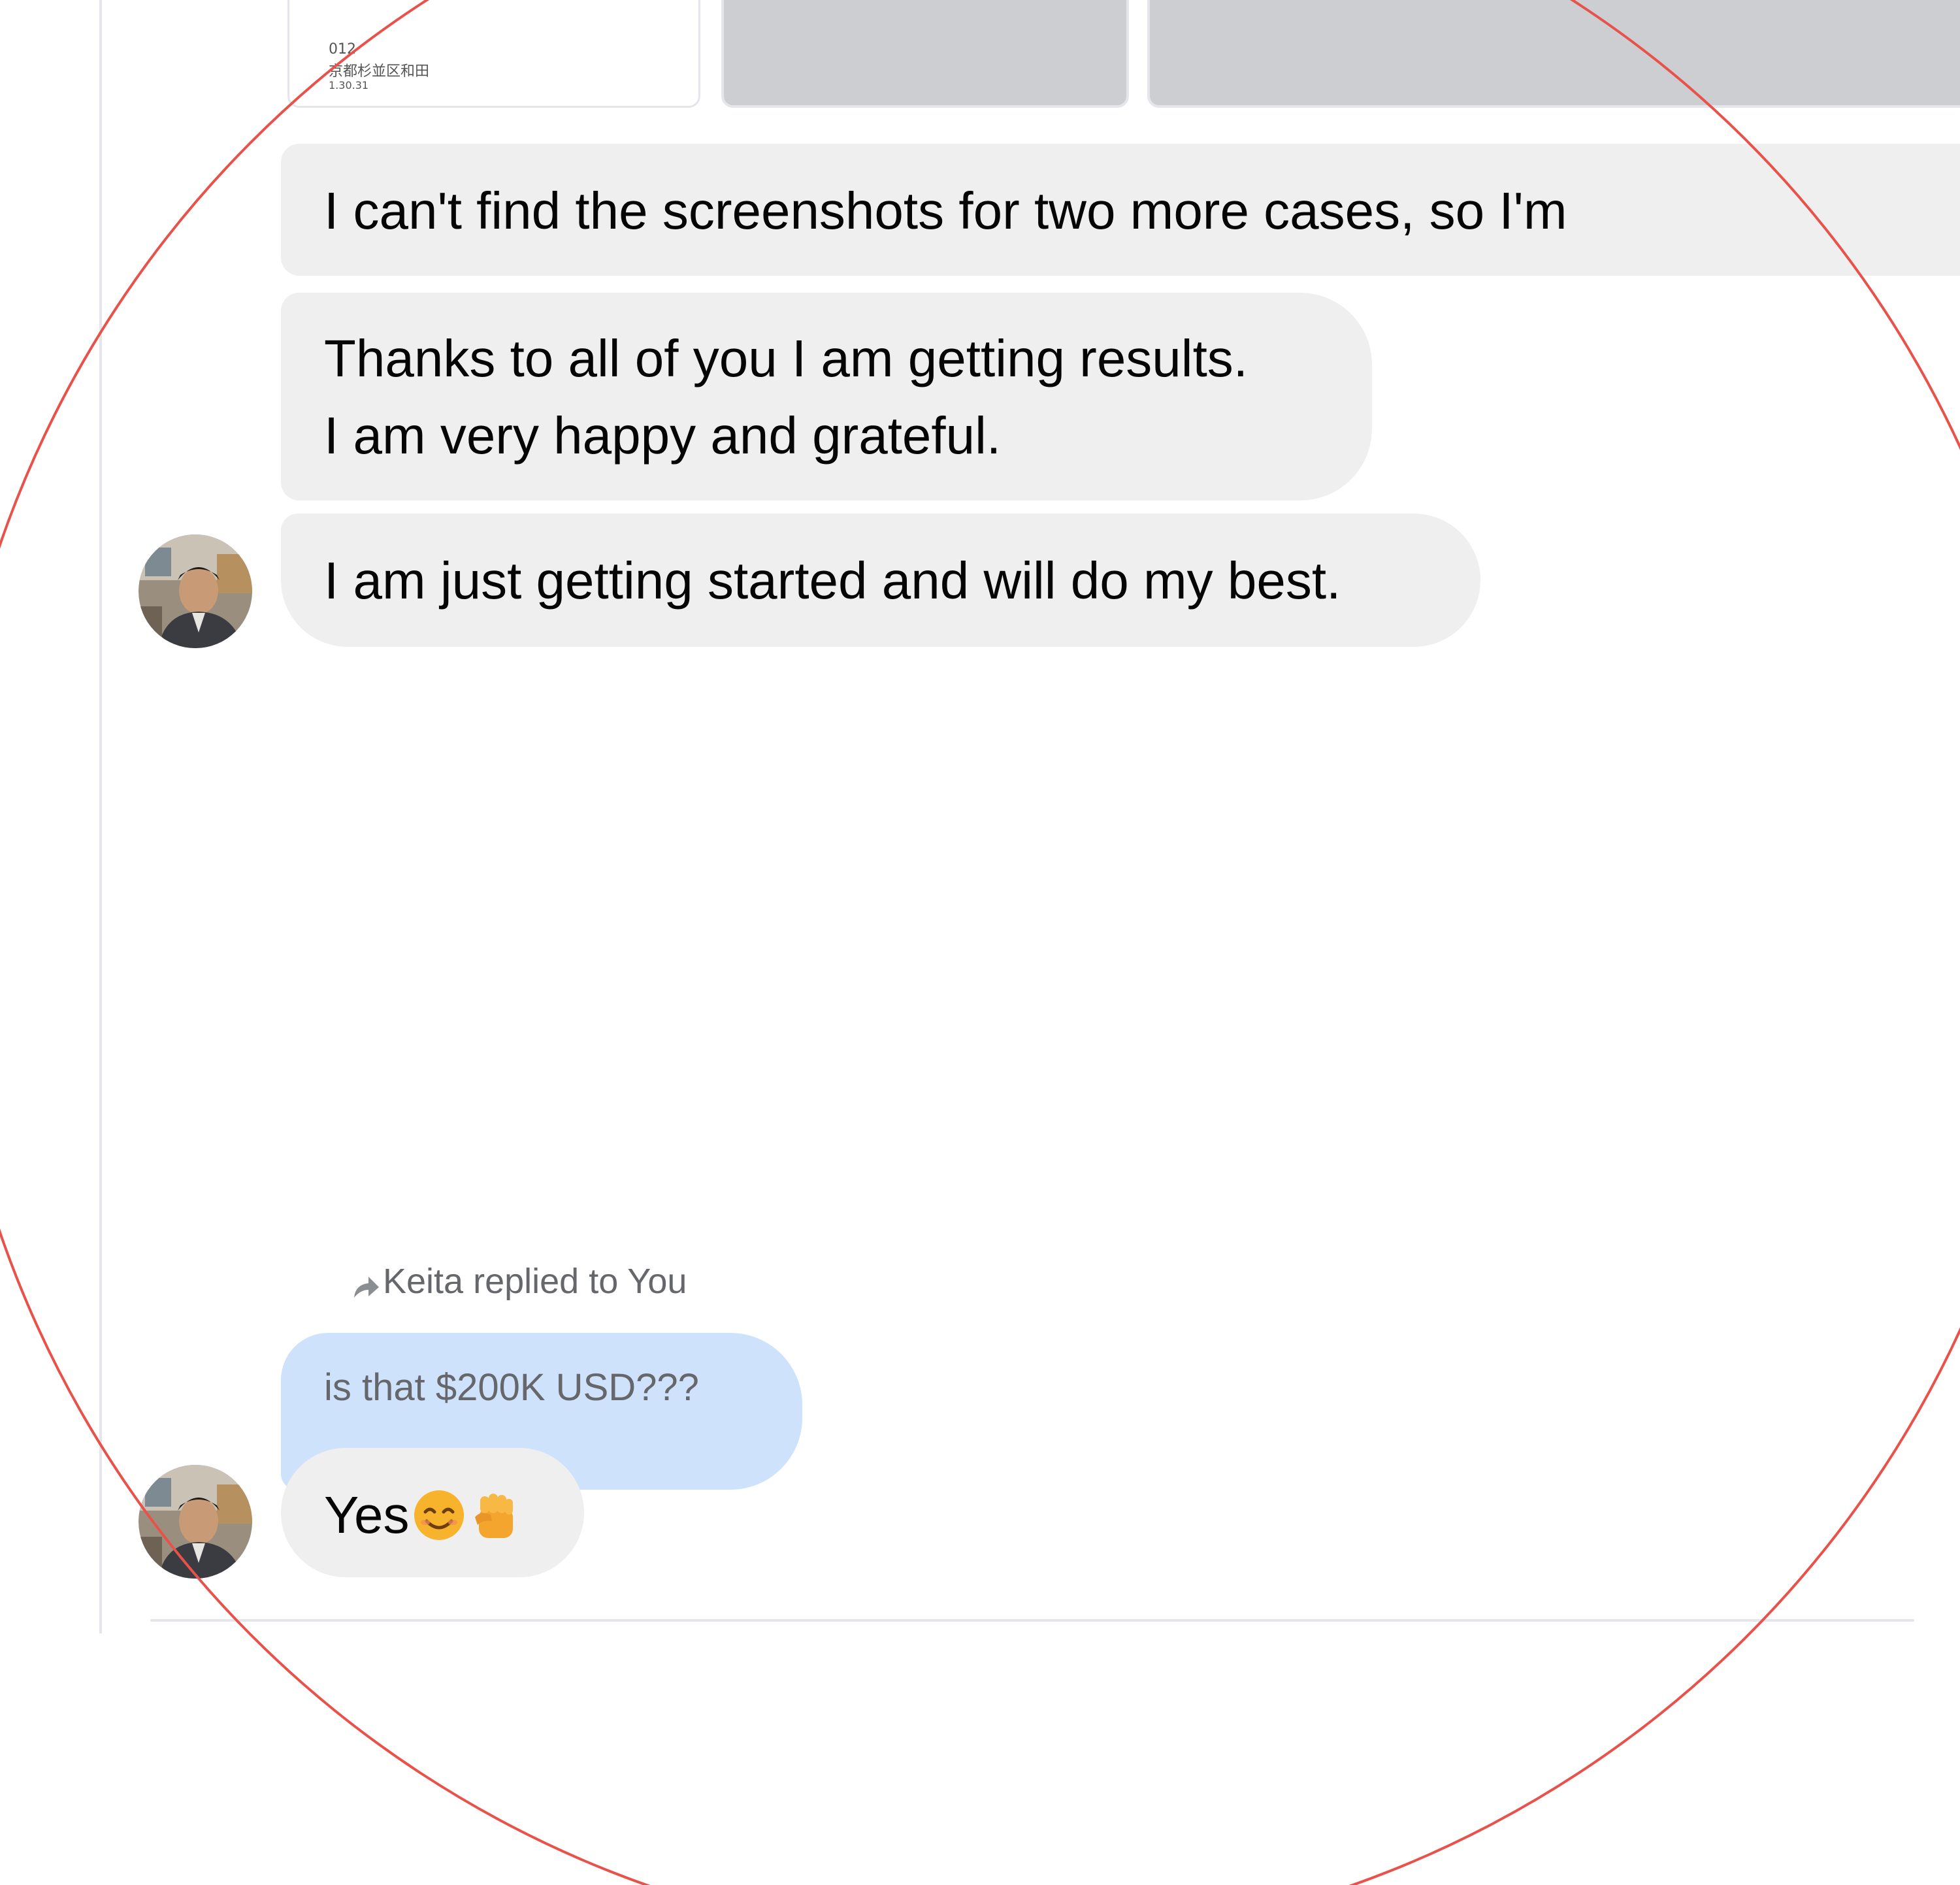 The image size is (1960, 1885). Describe the element at coordinates (100, 817) in the screenshot. I see `conversation-divider` at that location.